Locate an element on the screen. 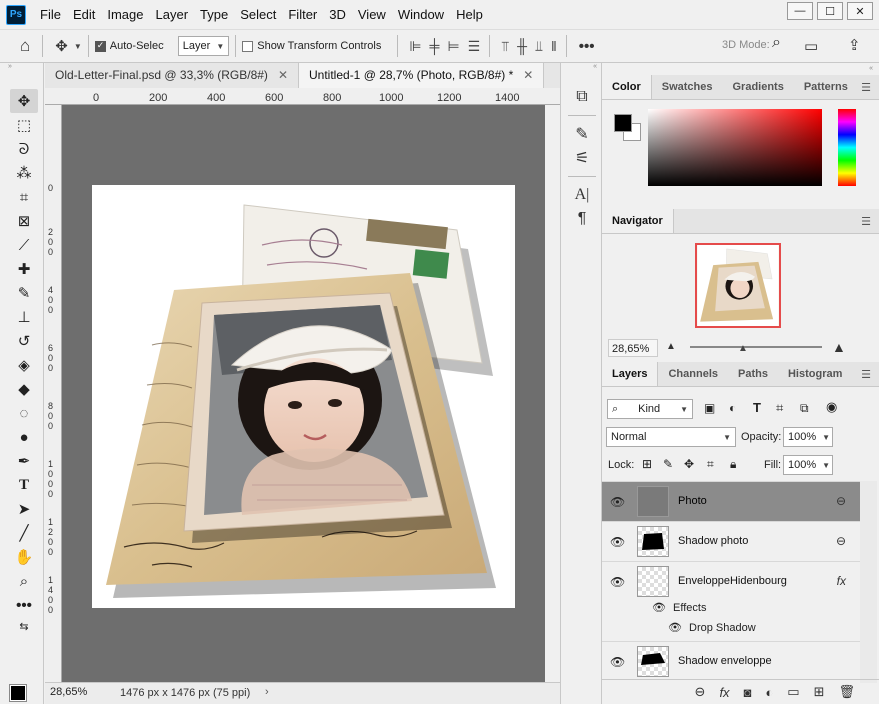 This screenshot has height=704, width=879. healing-brush-tool-icon: ✚ is located at coordinates (24, 269).